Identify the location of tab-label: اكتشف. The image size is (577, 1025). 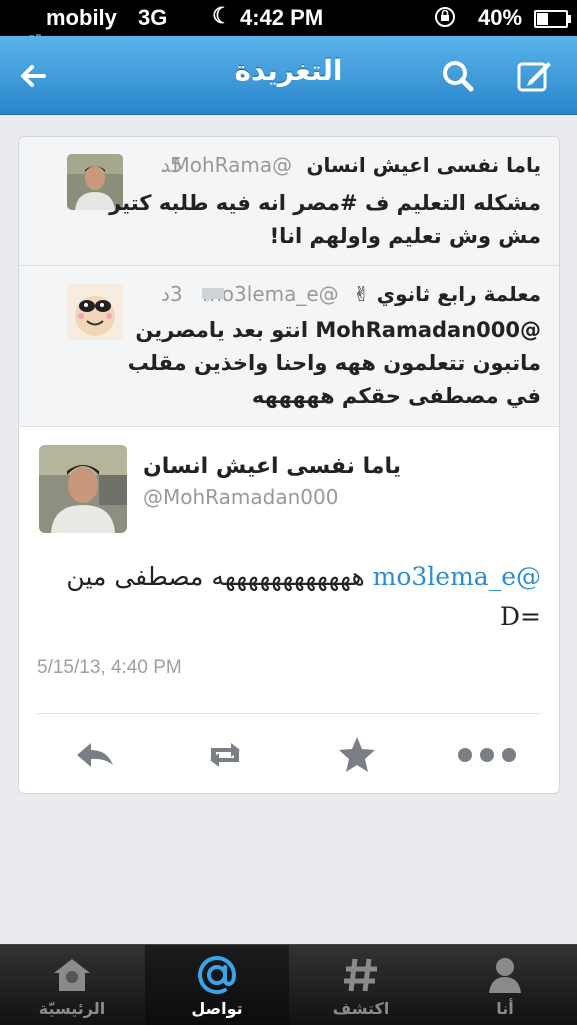
(361, 1008).